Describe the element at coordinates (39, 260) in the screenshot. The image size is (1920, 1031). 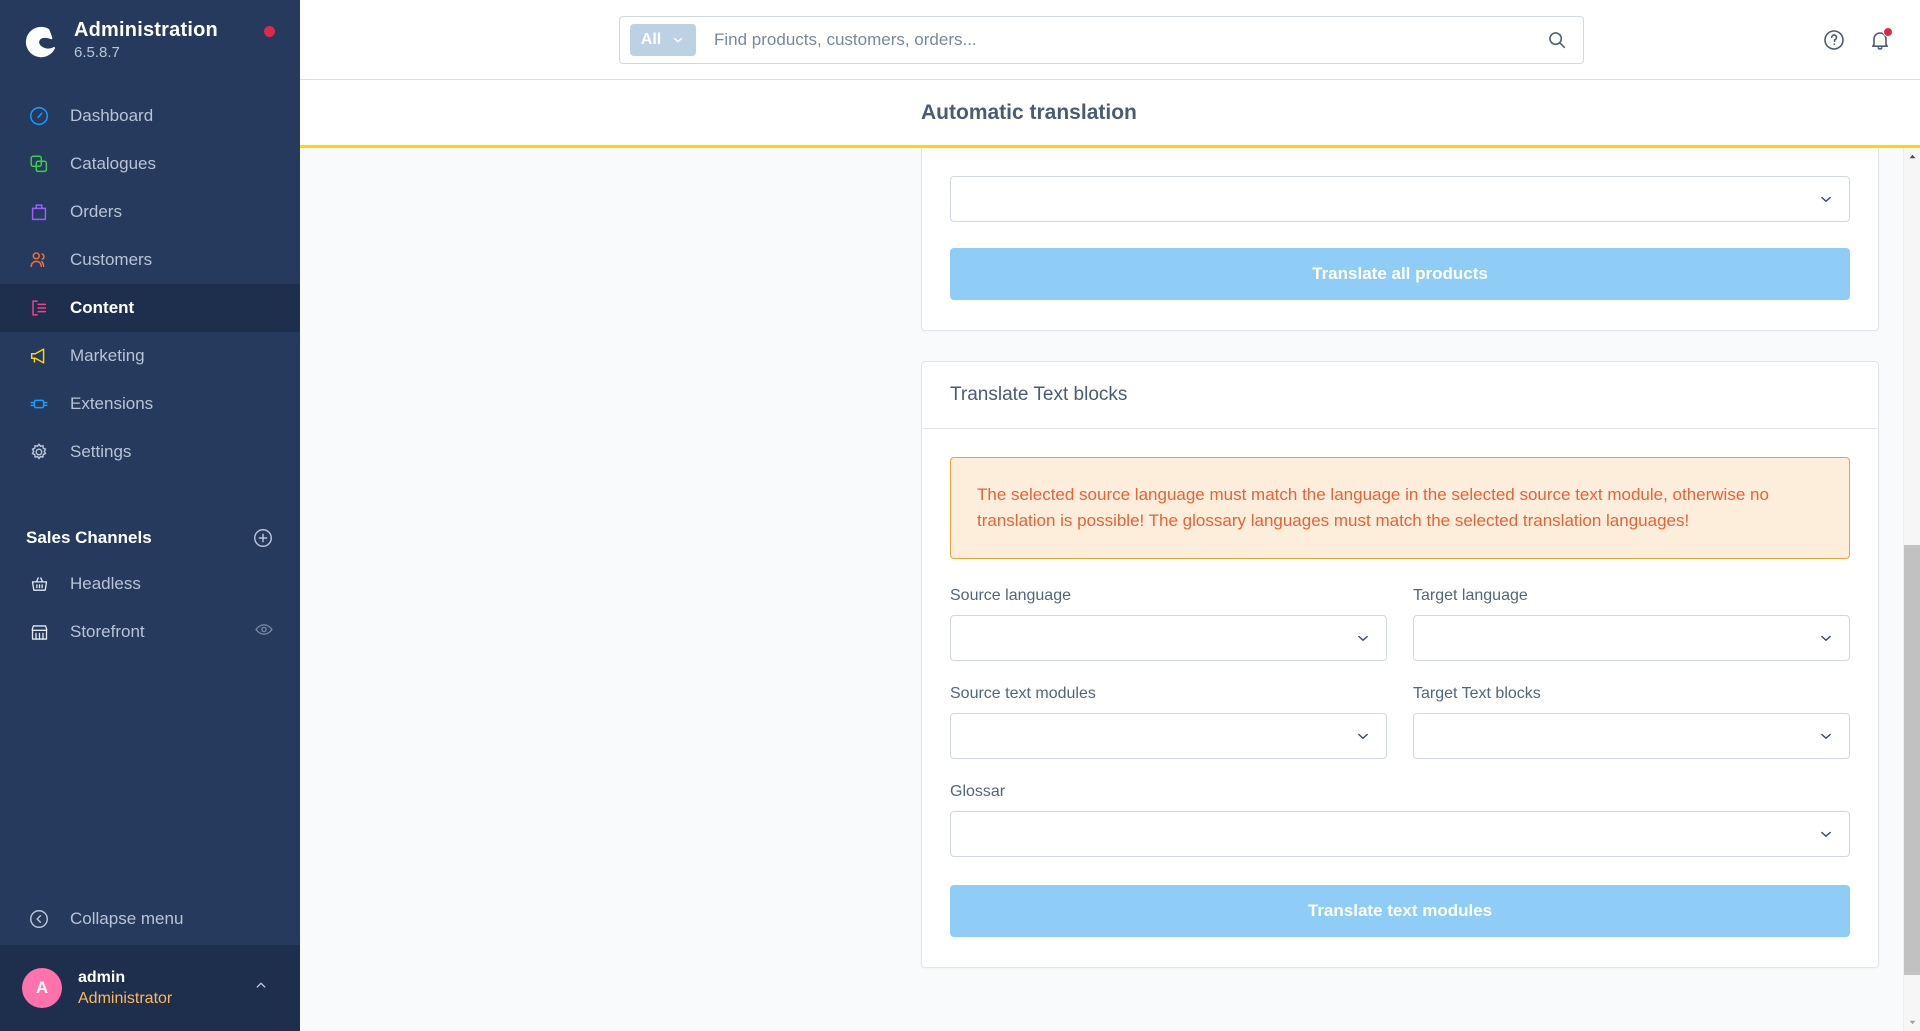
I see `customers-icon` at that location.